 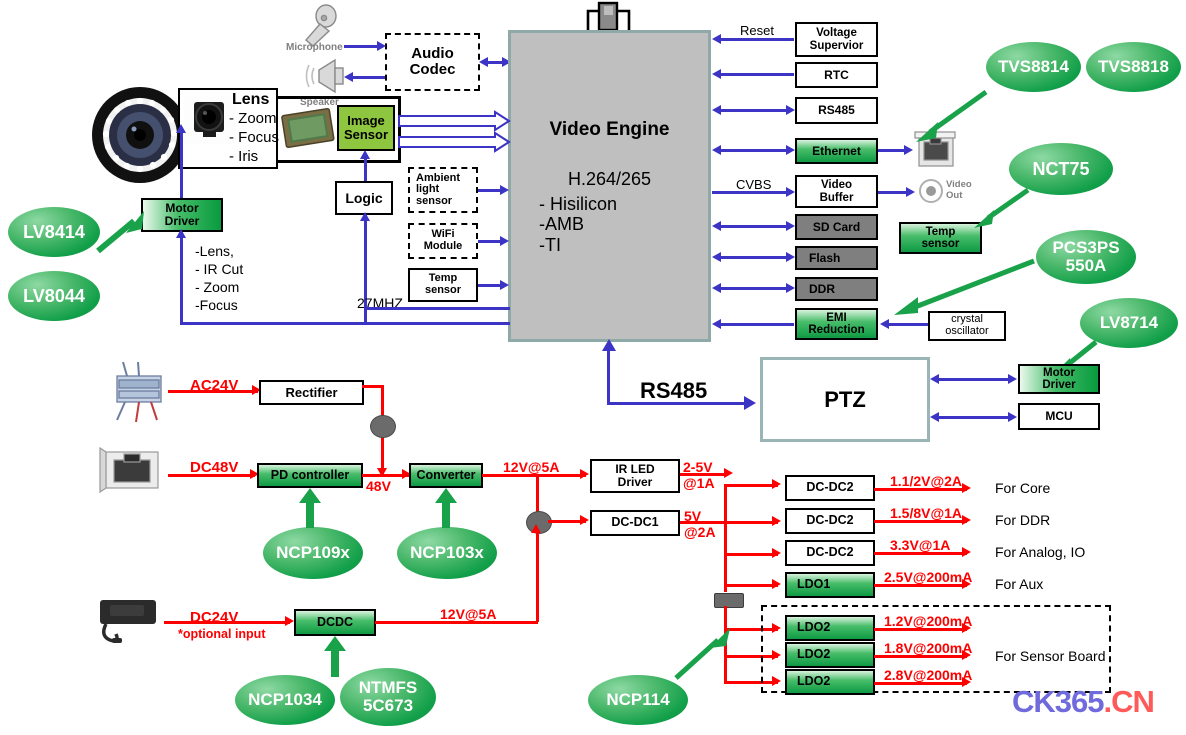 I want to click on ptz-motor-driver-block: Motor Driver, so click(x=1059, y=379).